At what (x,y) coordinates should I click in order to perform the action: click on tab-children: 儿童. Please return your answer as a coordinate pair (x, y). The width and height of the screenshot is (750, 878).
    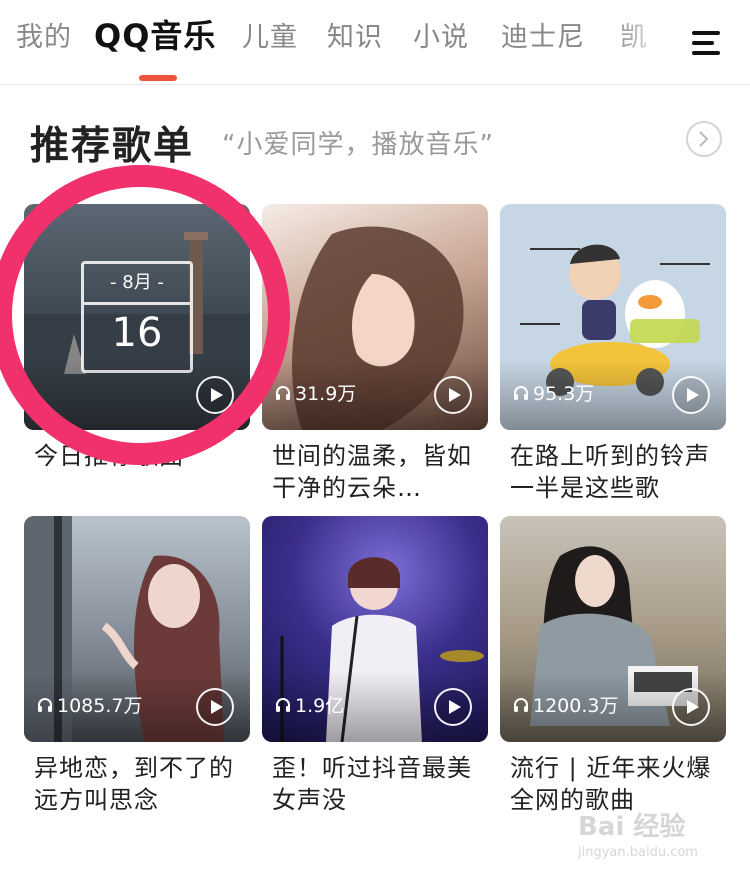
    Looking at the image, I should click on (270, 38).